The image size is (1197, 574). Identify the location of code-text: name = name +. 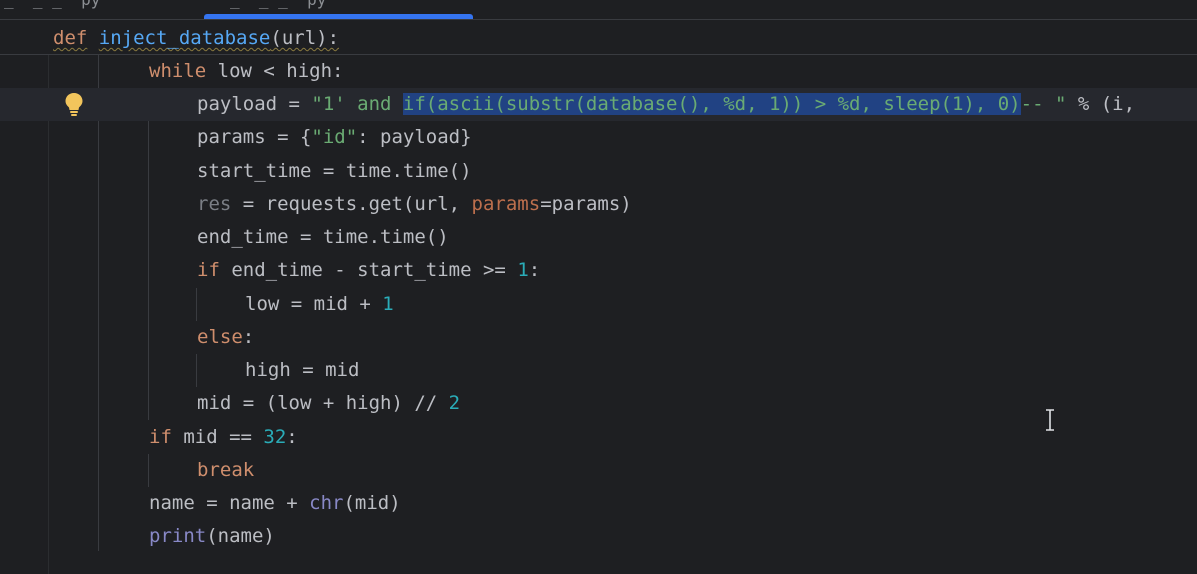
(229, 503).